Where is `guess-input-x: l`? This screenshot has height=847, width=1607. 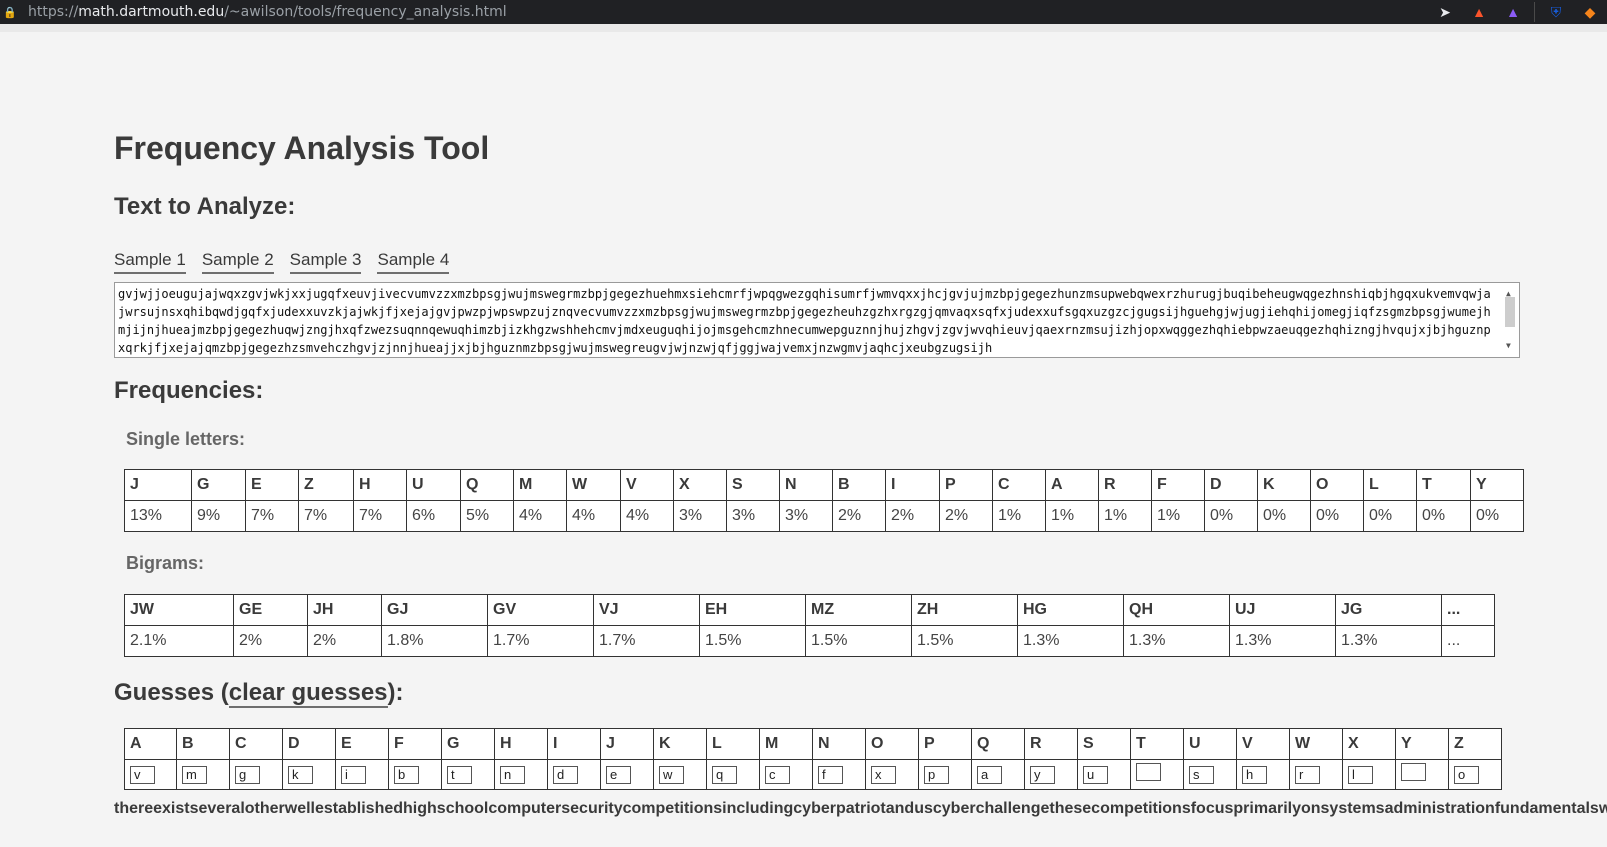 guess-input-x: l is located at coordinates (1360, 774).